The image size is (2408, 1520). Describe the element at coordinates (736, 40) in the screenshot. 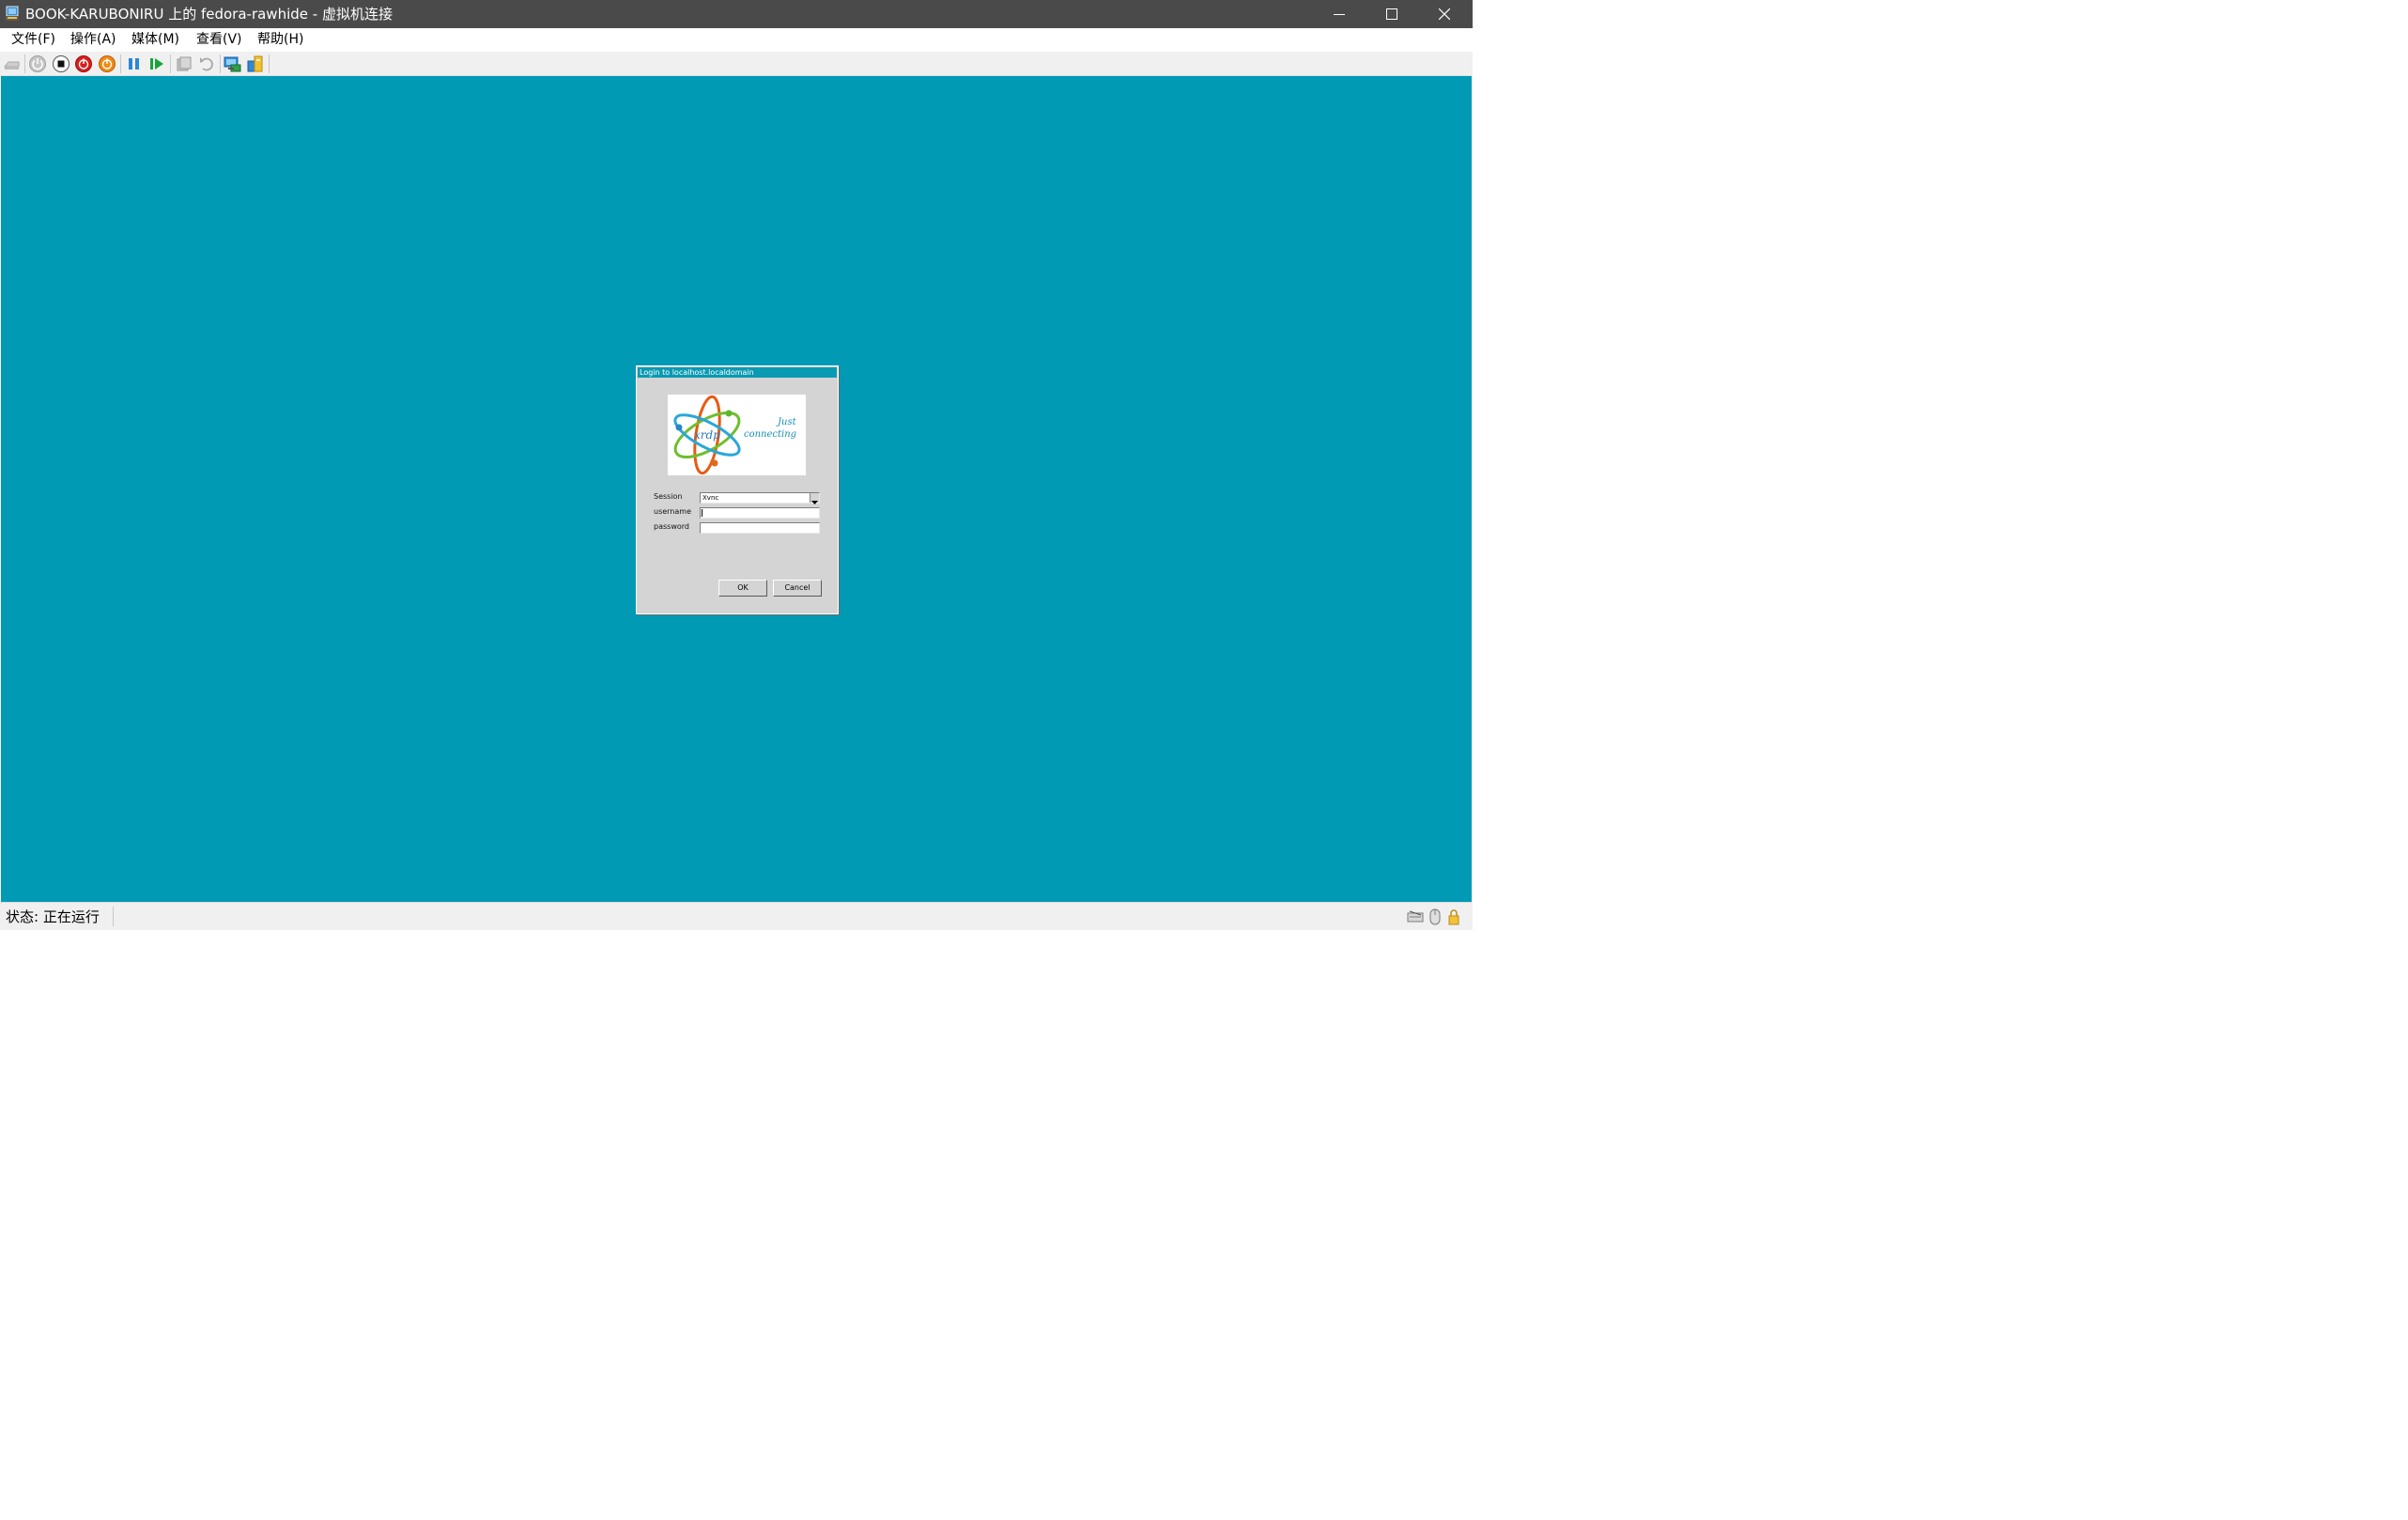

I see `menu-bar: 文件(F) 操作(A) 媒体(M) 查看(V) 帮助(H)` at that location.